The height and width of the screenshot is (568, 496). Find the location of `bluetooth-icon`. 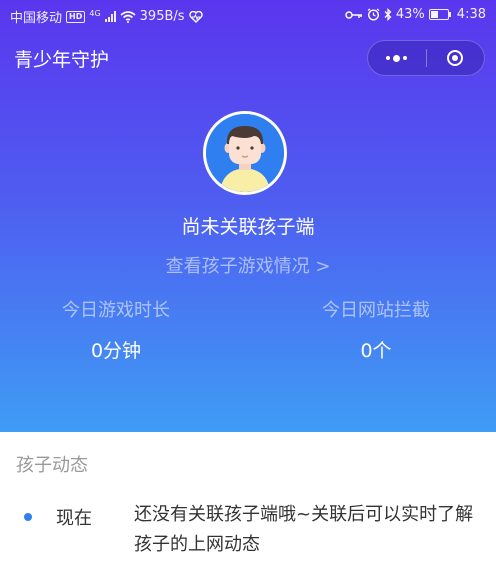

bluetooth-icon is located at coordinates (388, 14).